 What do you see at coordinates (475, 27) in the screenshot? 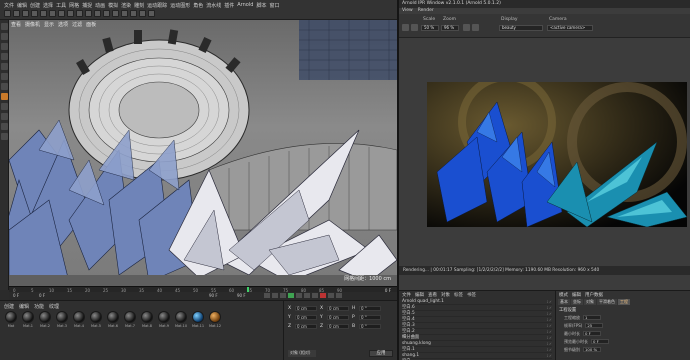
I see `ipr-lock-icon` at bounding box center [475, 27].